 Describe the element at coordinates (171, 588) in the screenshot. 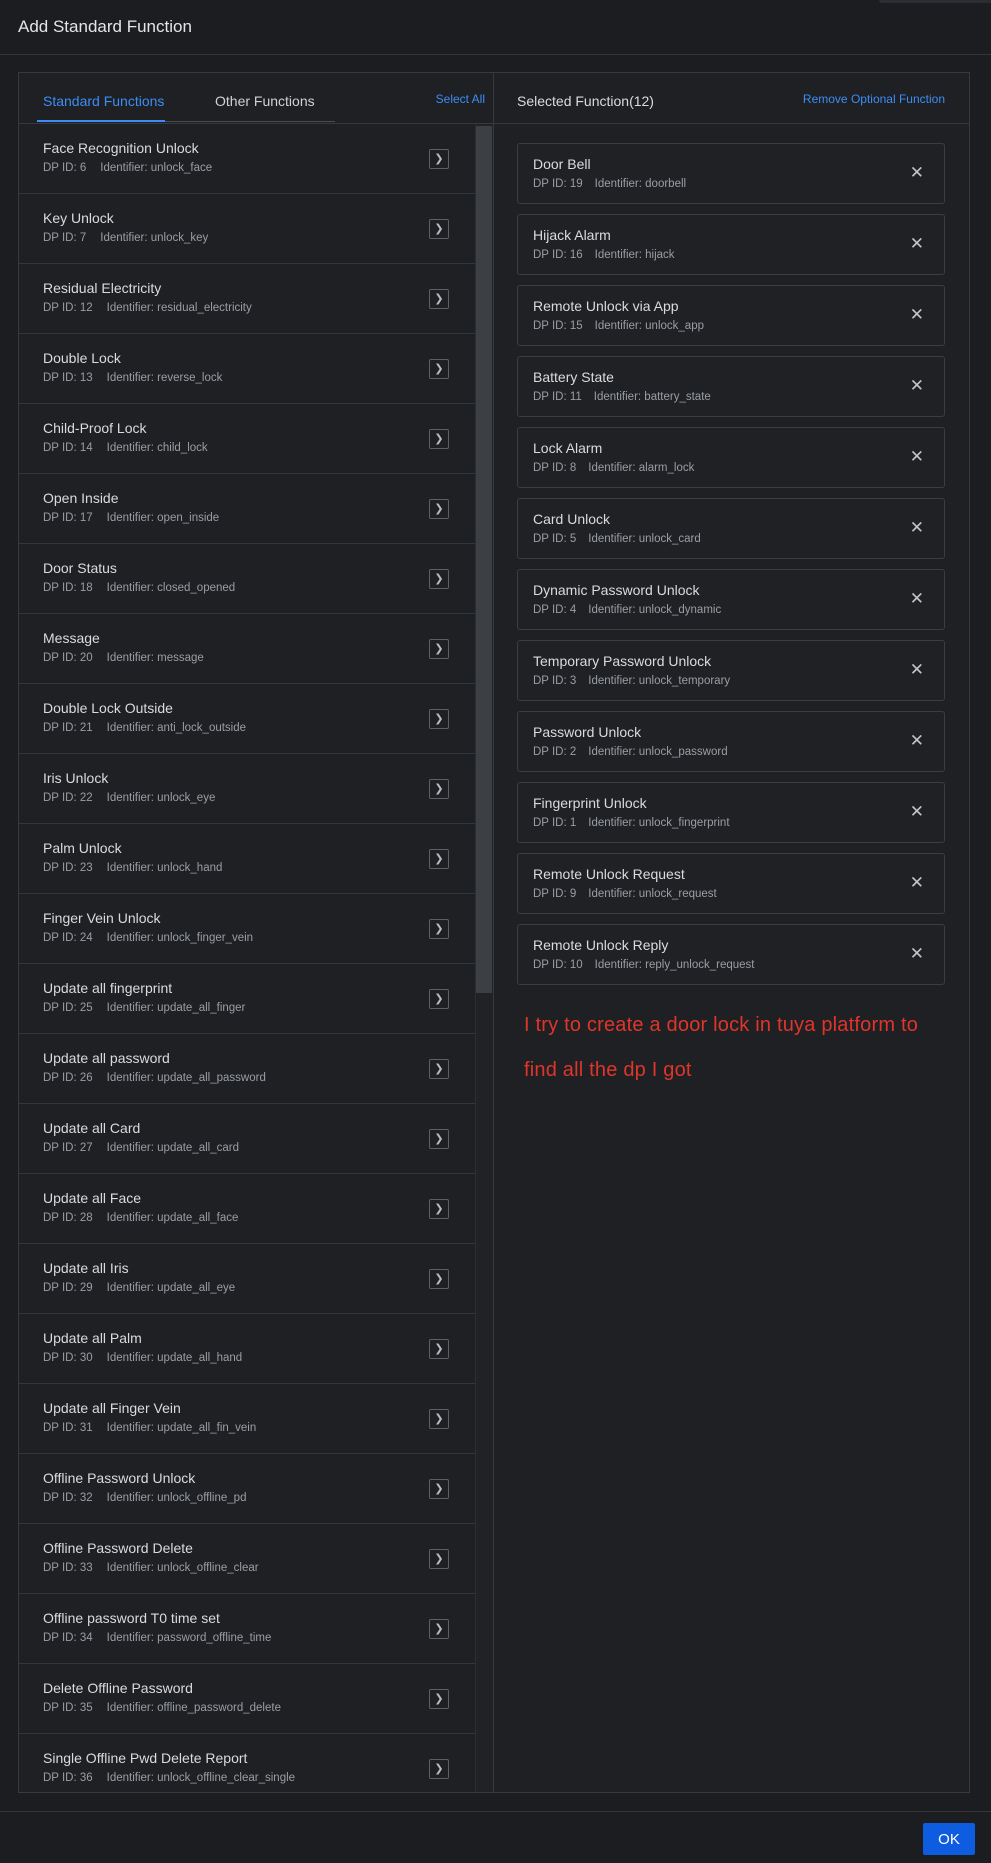

I see `identifier: Identifier: closed_opened` at that location.